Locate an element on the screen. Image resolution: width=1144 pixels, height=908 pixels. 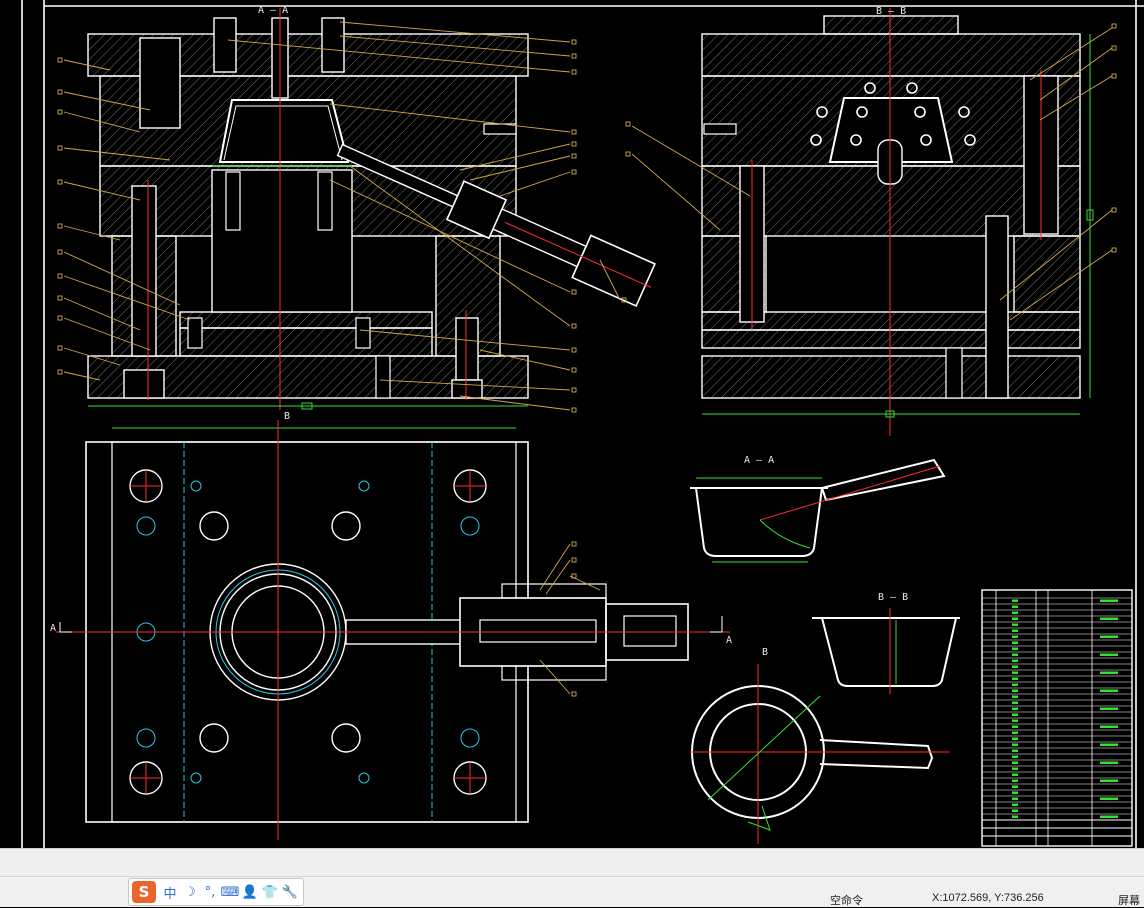
skin-icon: 👕 is located at coordinates (270, 892).